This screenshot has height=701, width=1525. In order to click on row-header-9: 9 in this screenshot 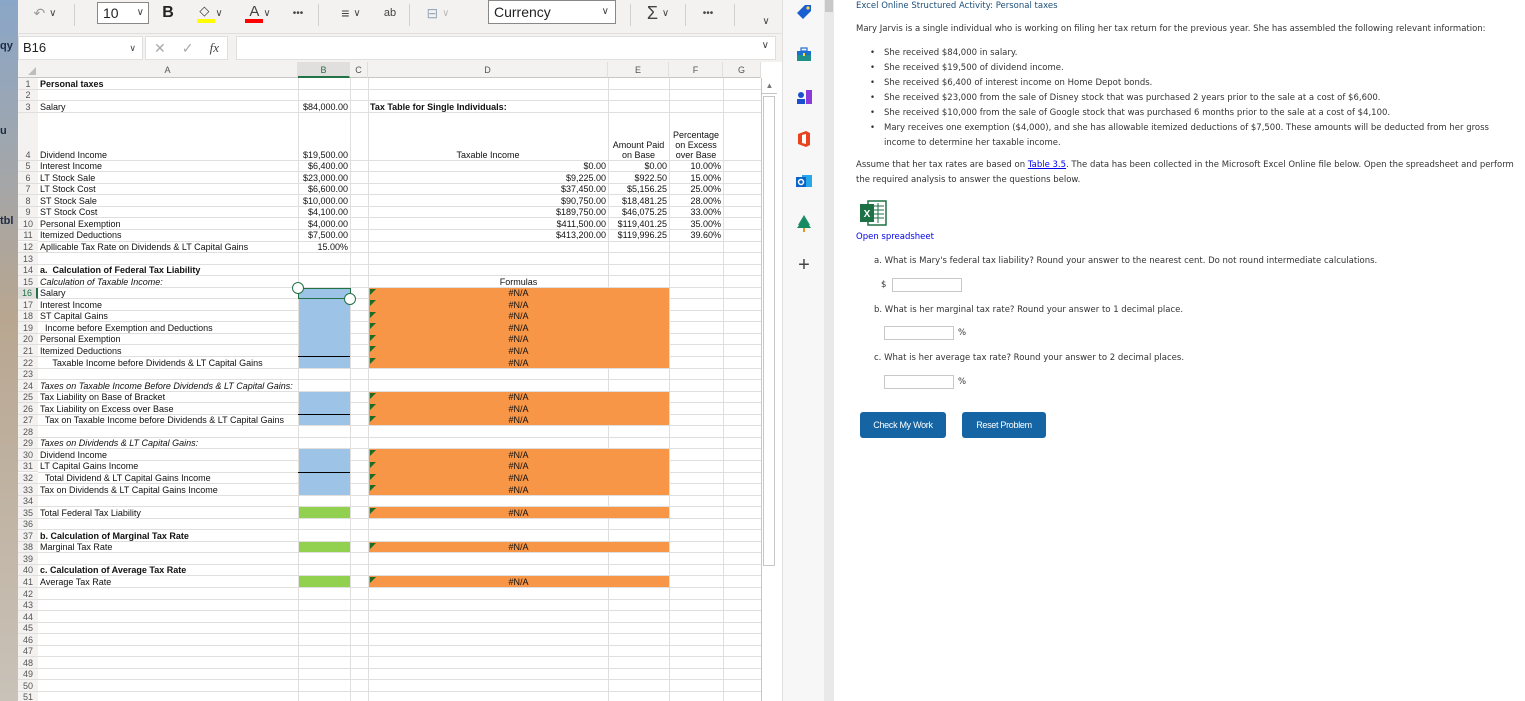, I will do `click(28, 212)`.